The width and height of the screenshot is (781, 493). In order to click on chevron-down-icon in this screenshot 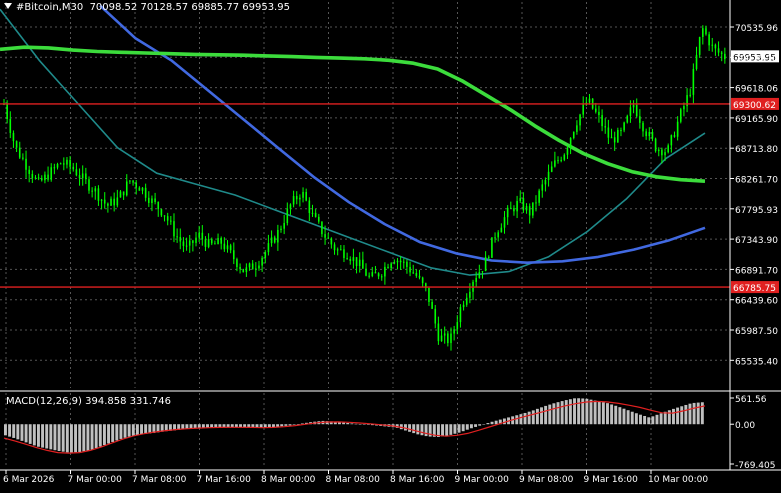, I will do `click(8, 6)`.